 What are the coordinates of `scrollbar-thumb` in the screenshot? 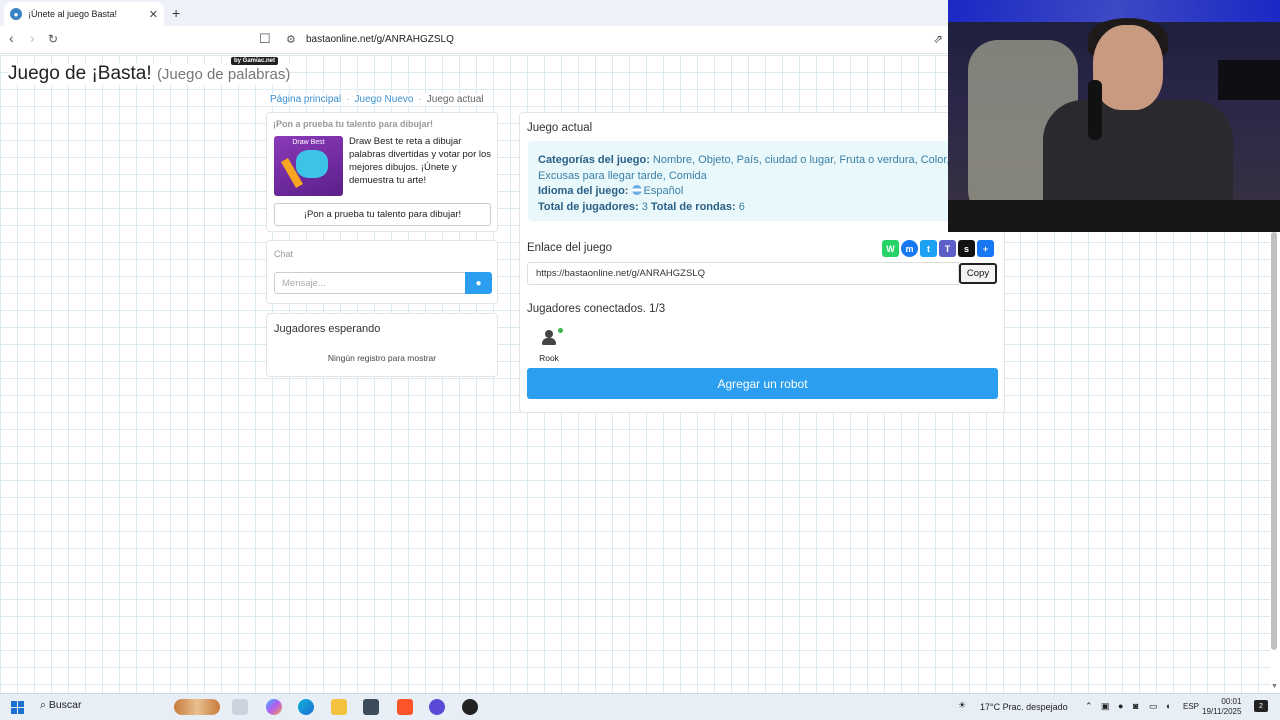 It's located at (1274, 441).